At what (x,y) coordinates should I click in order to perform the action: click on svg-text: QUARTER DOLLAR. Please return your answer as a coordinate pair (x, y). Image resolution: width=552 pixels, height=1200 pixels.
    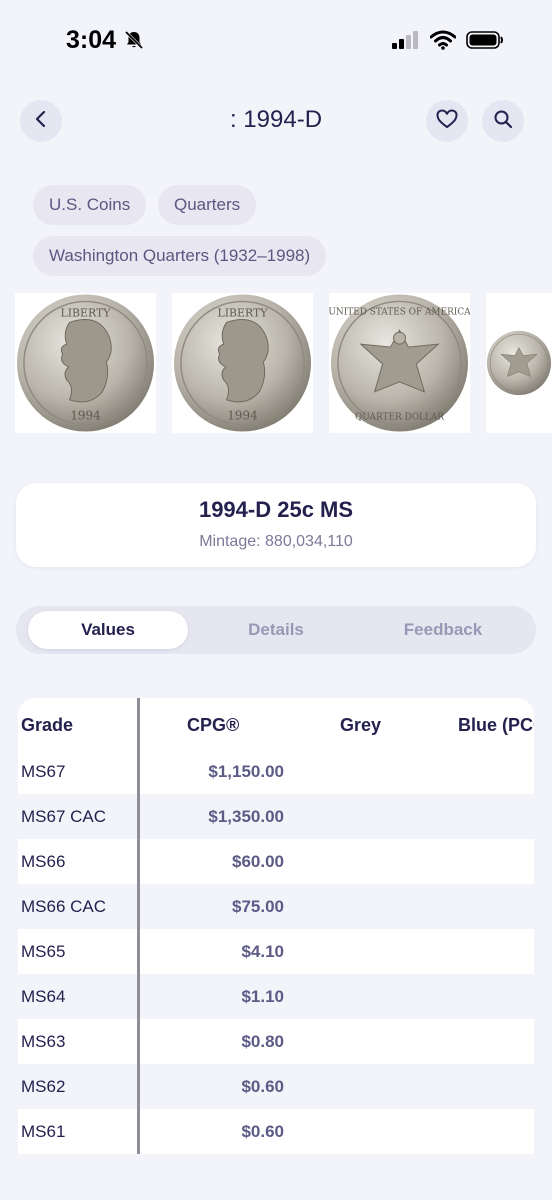
    Looking at the image, I should click on (399, 418).